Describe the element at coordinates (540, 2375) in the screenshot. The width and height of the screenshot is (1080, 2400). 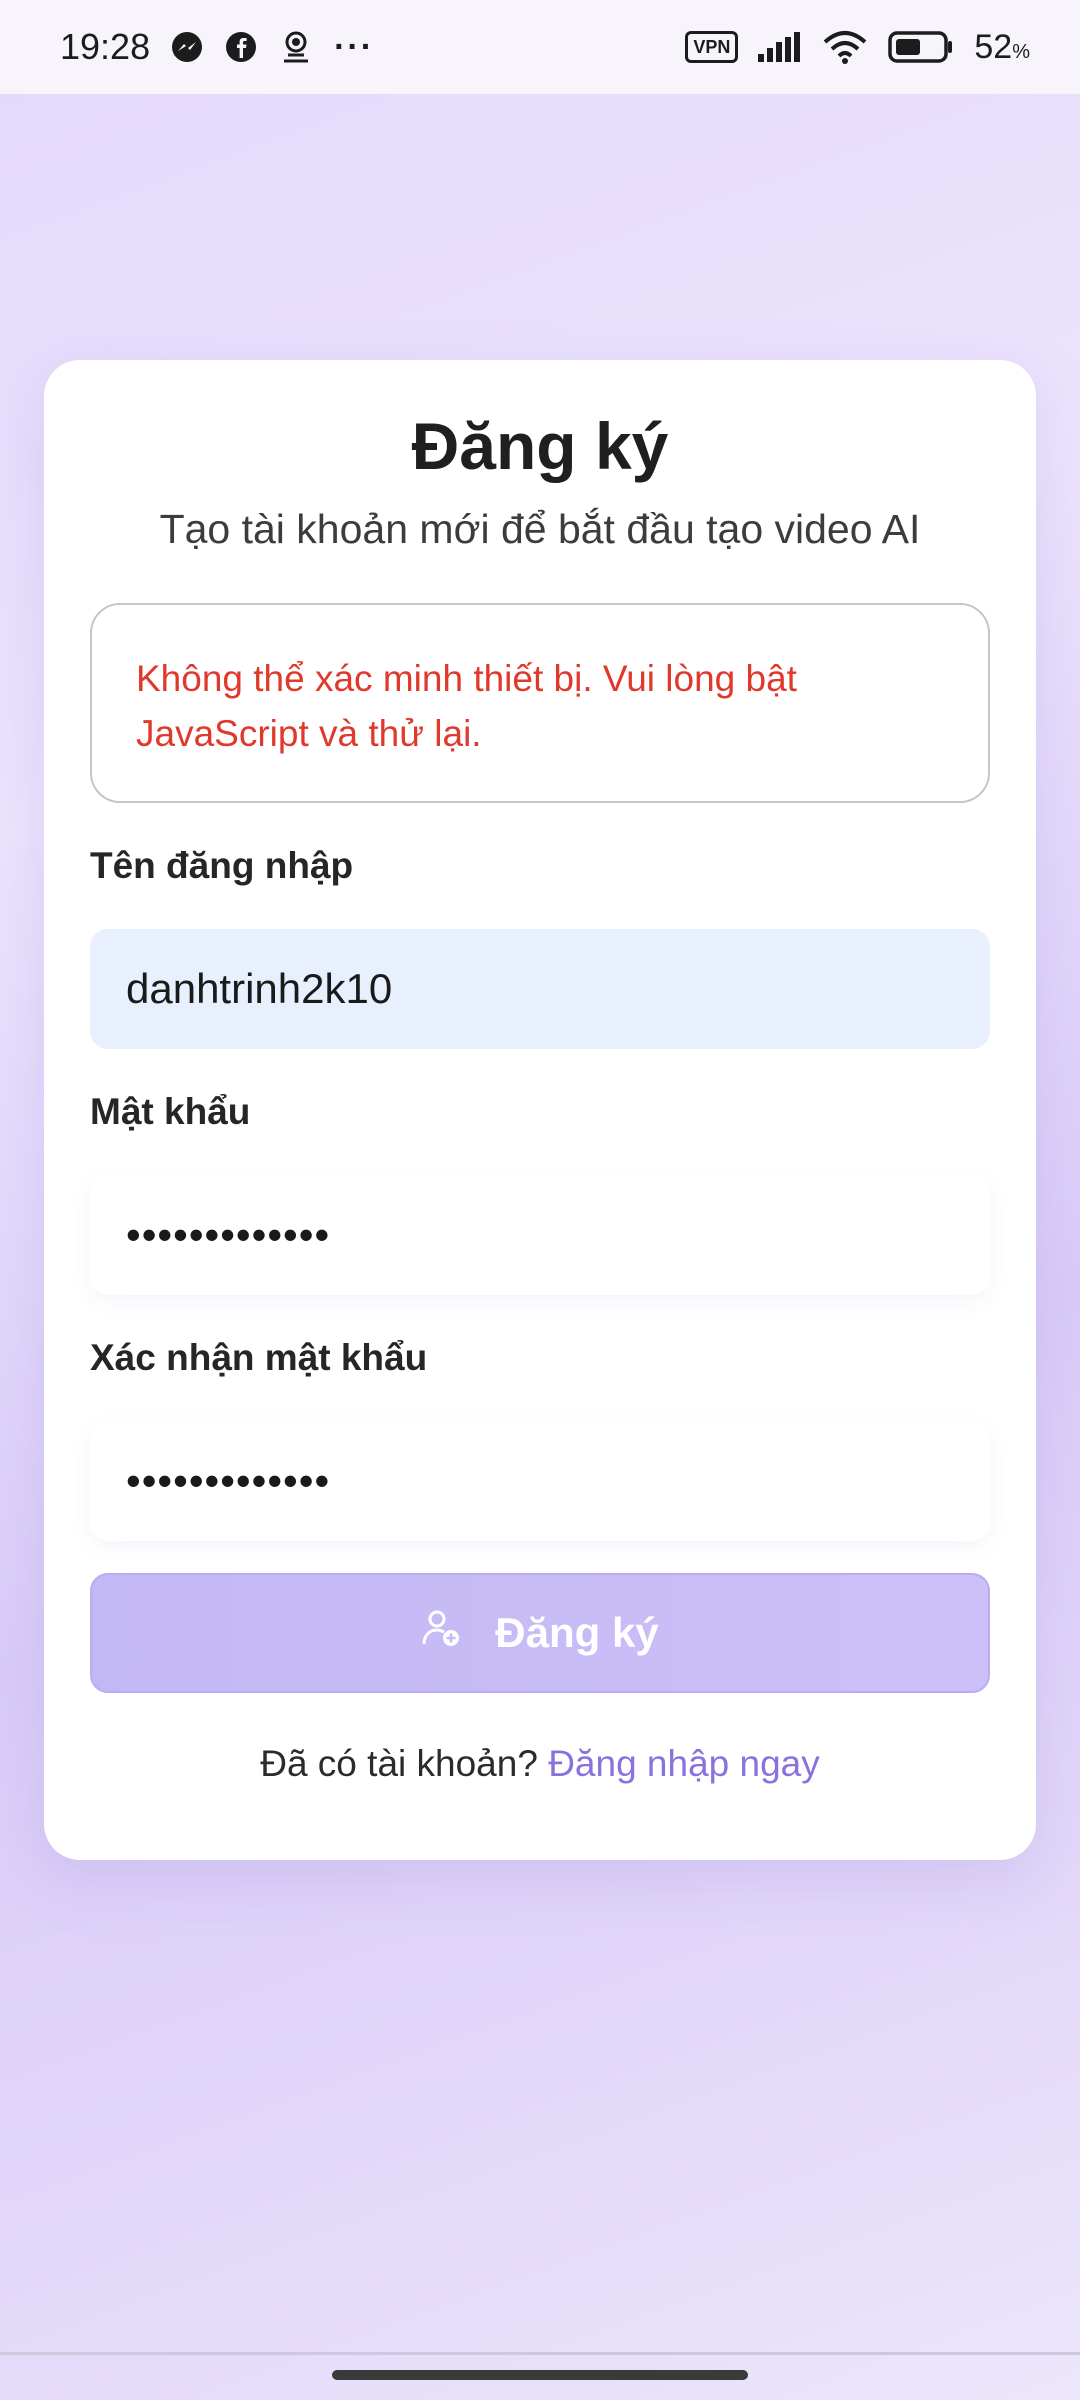
I see `home-indicator` at that location.